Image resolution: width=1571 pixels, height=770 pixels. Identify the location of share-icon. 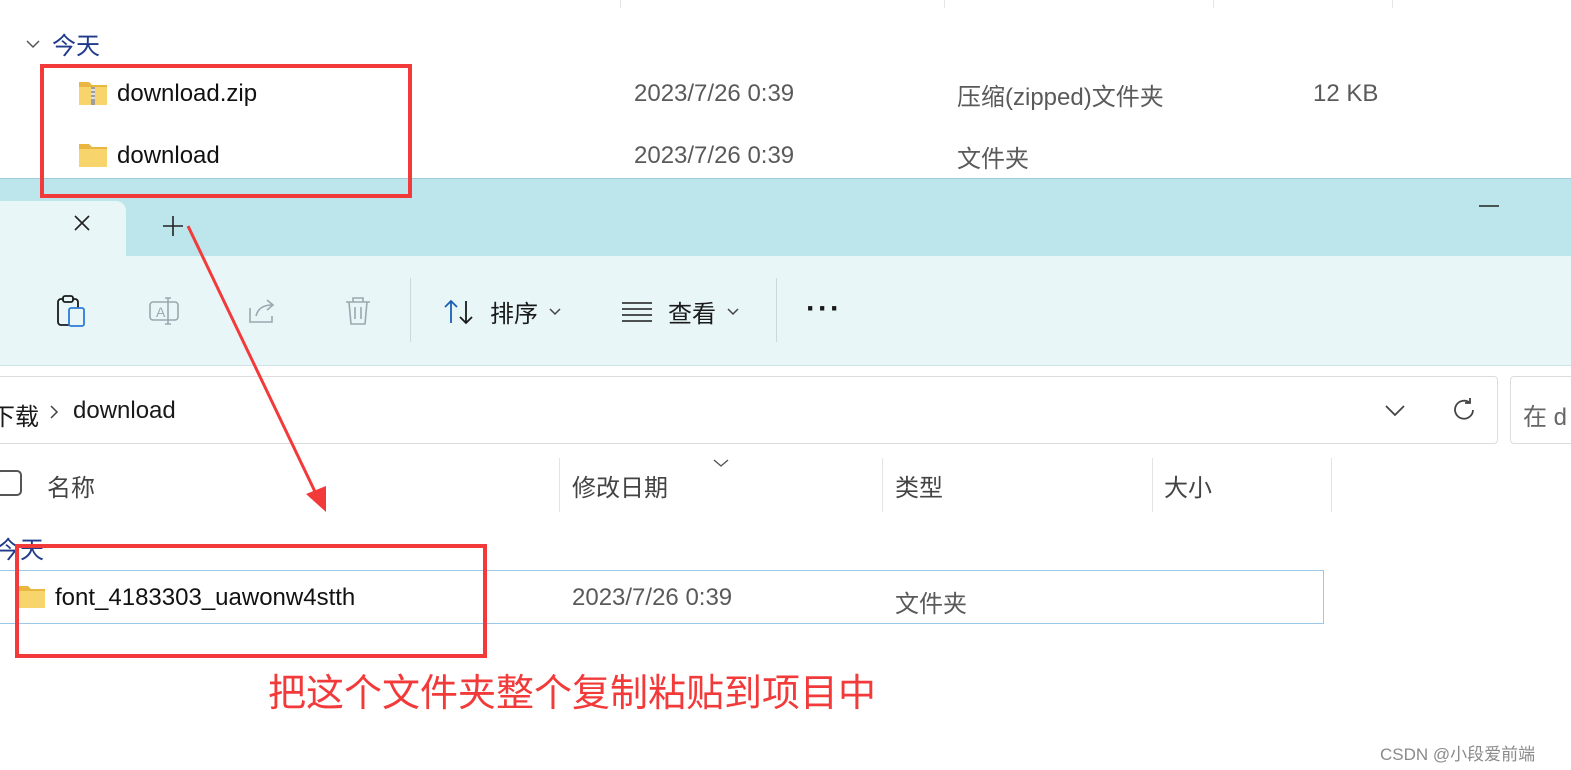
(262, 311).